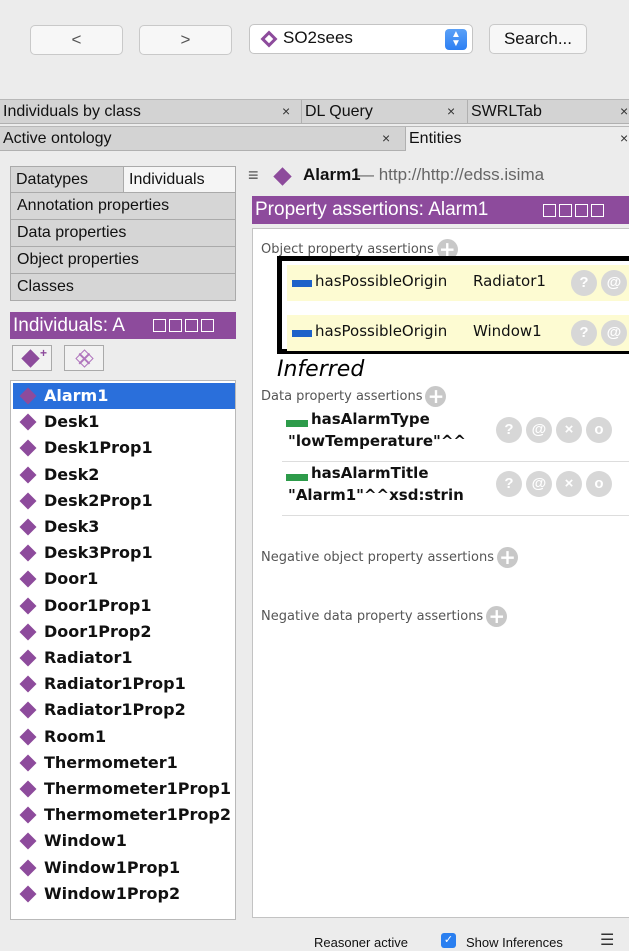 The image size is (629, 951). Describe the element at coordinates (124, 737) in the screenshot. I see `individual-list-item: Room1` at that location.